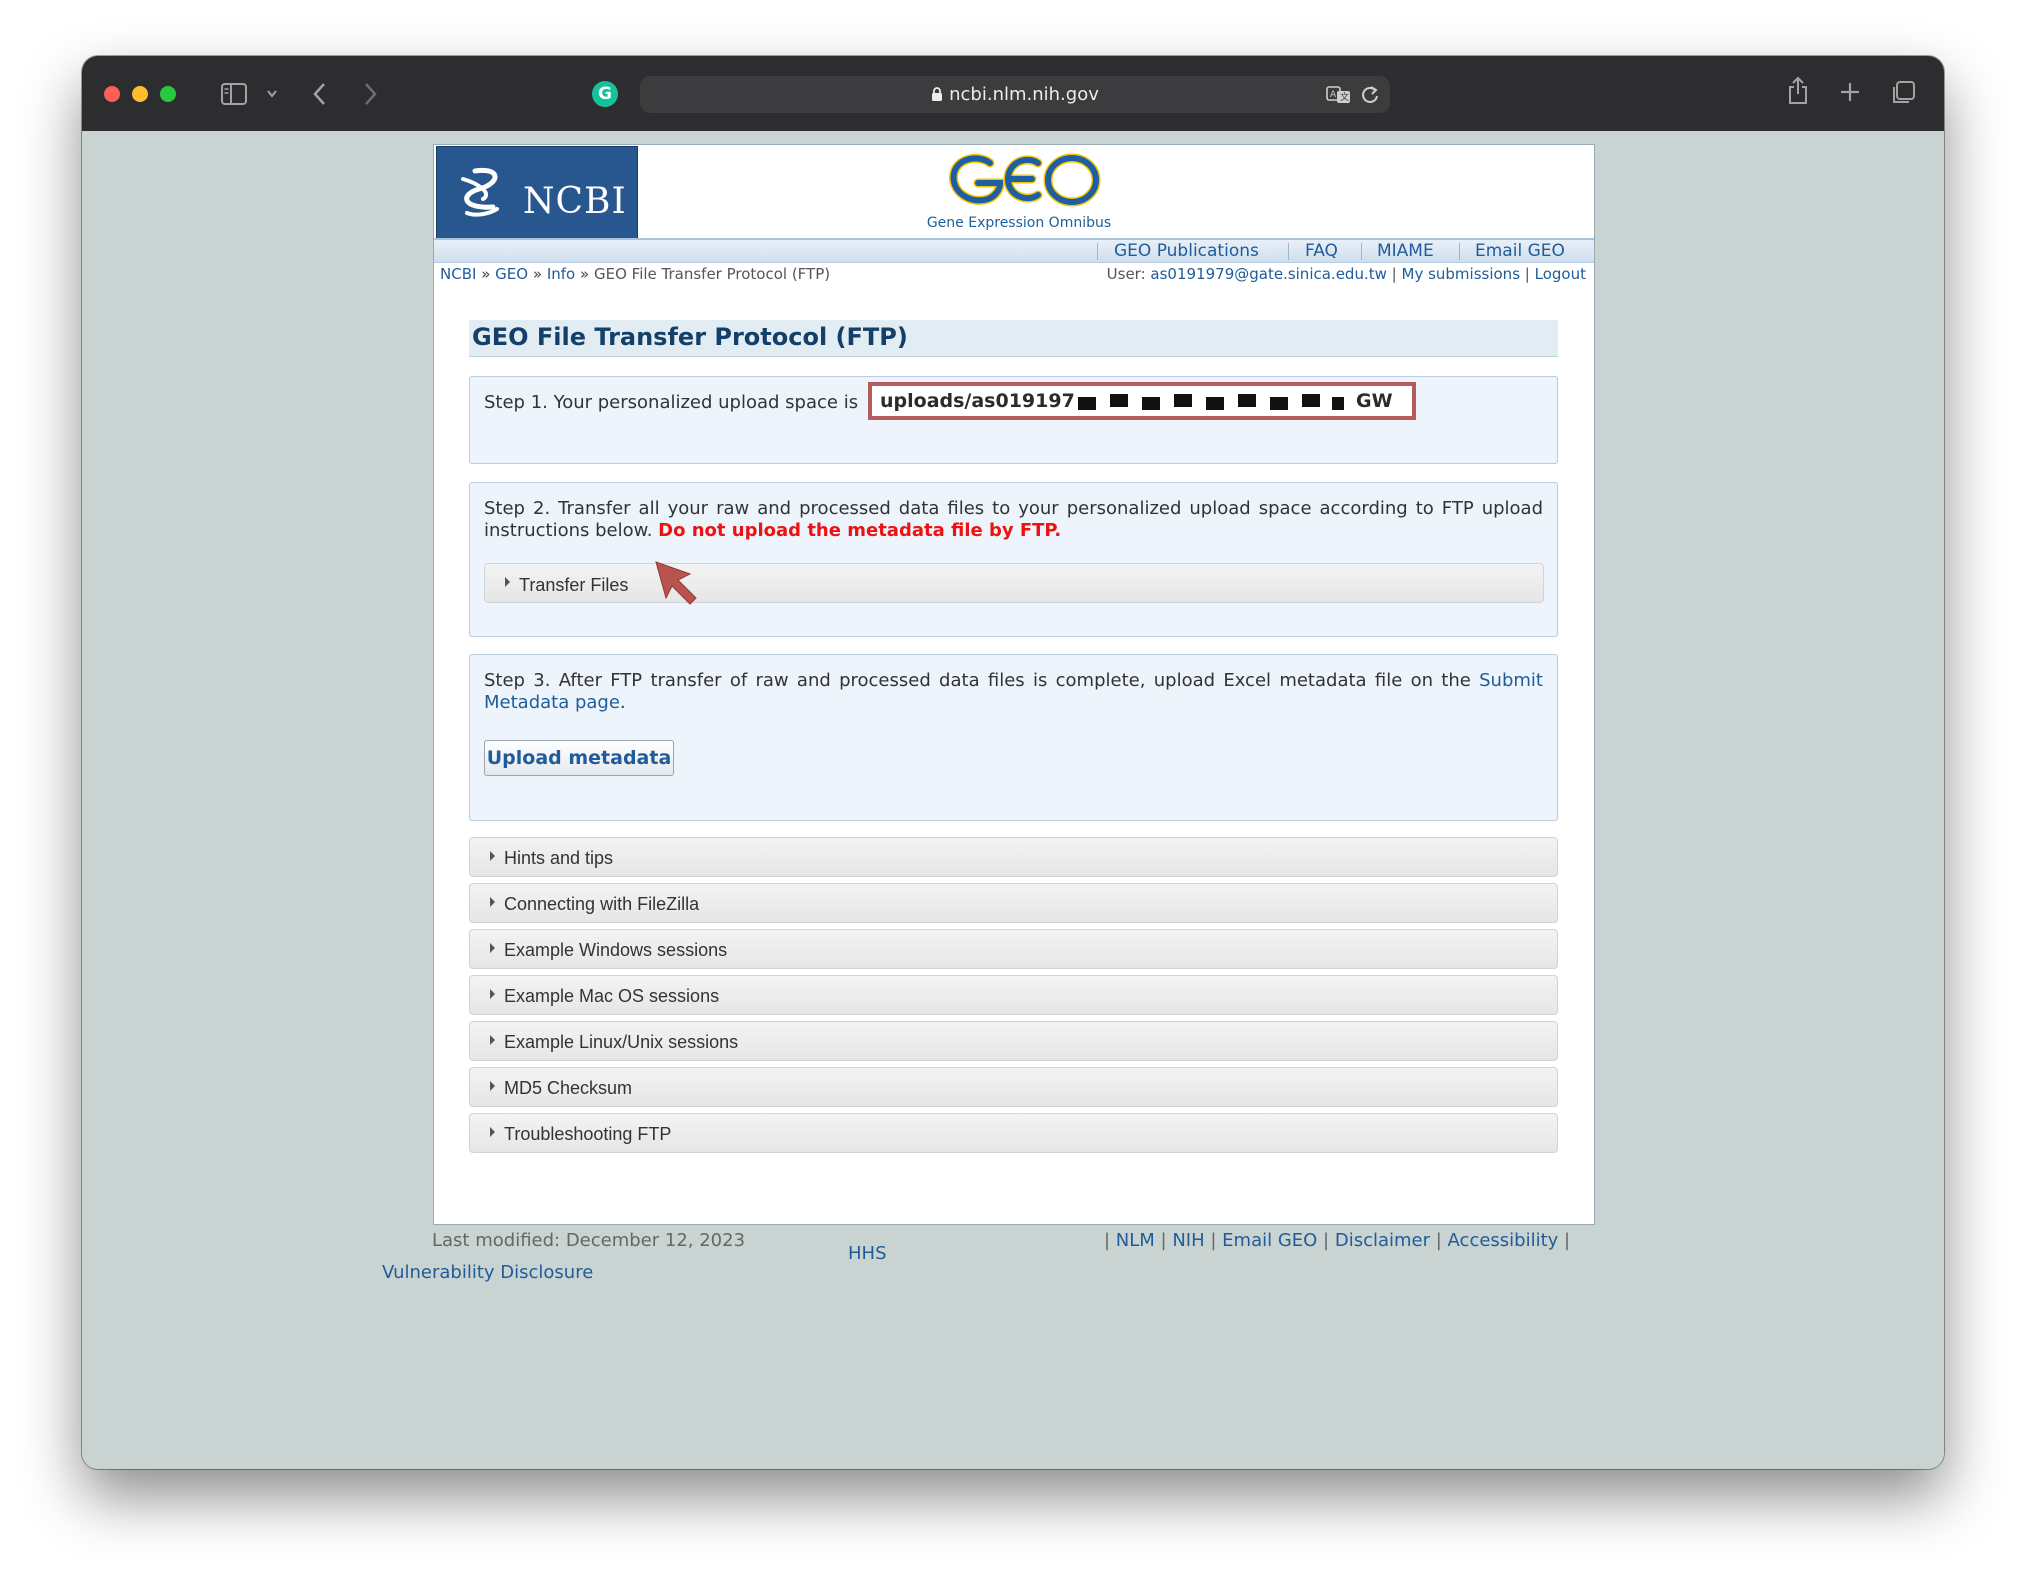 The width and height of the screenshot is (2025, 1576). I want to click on transfer-files-accordion: Transfer Files, so click(1014, 583).